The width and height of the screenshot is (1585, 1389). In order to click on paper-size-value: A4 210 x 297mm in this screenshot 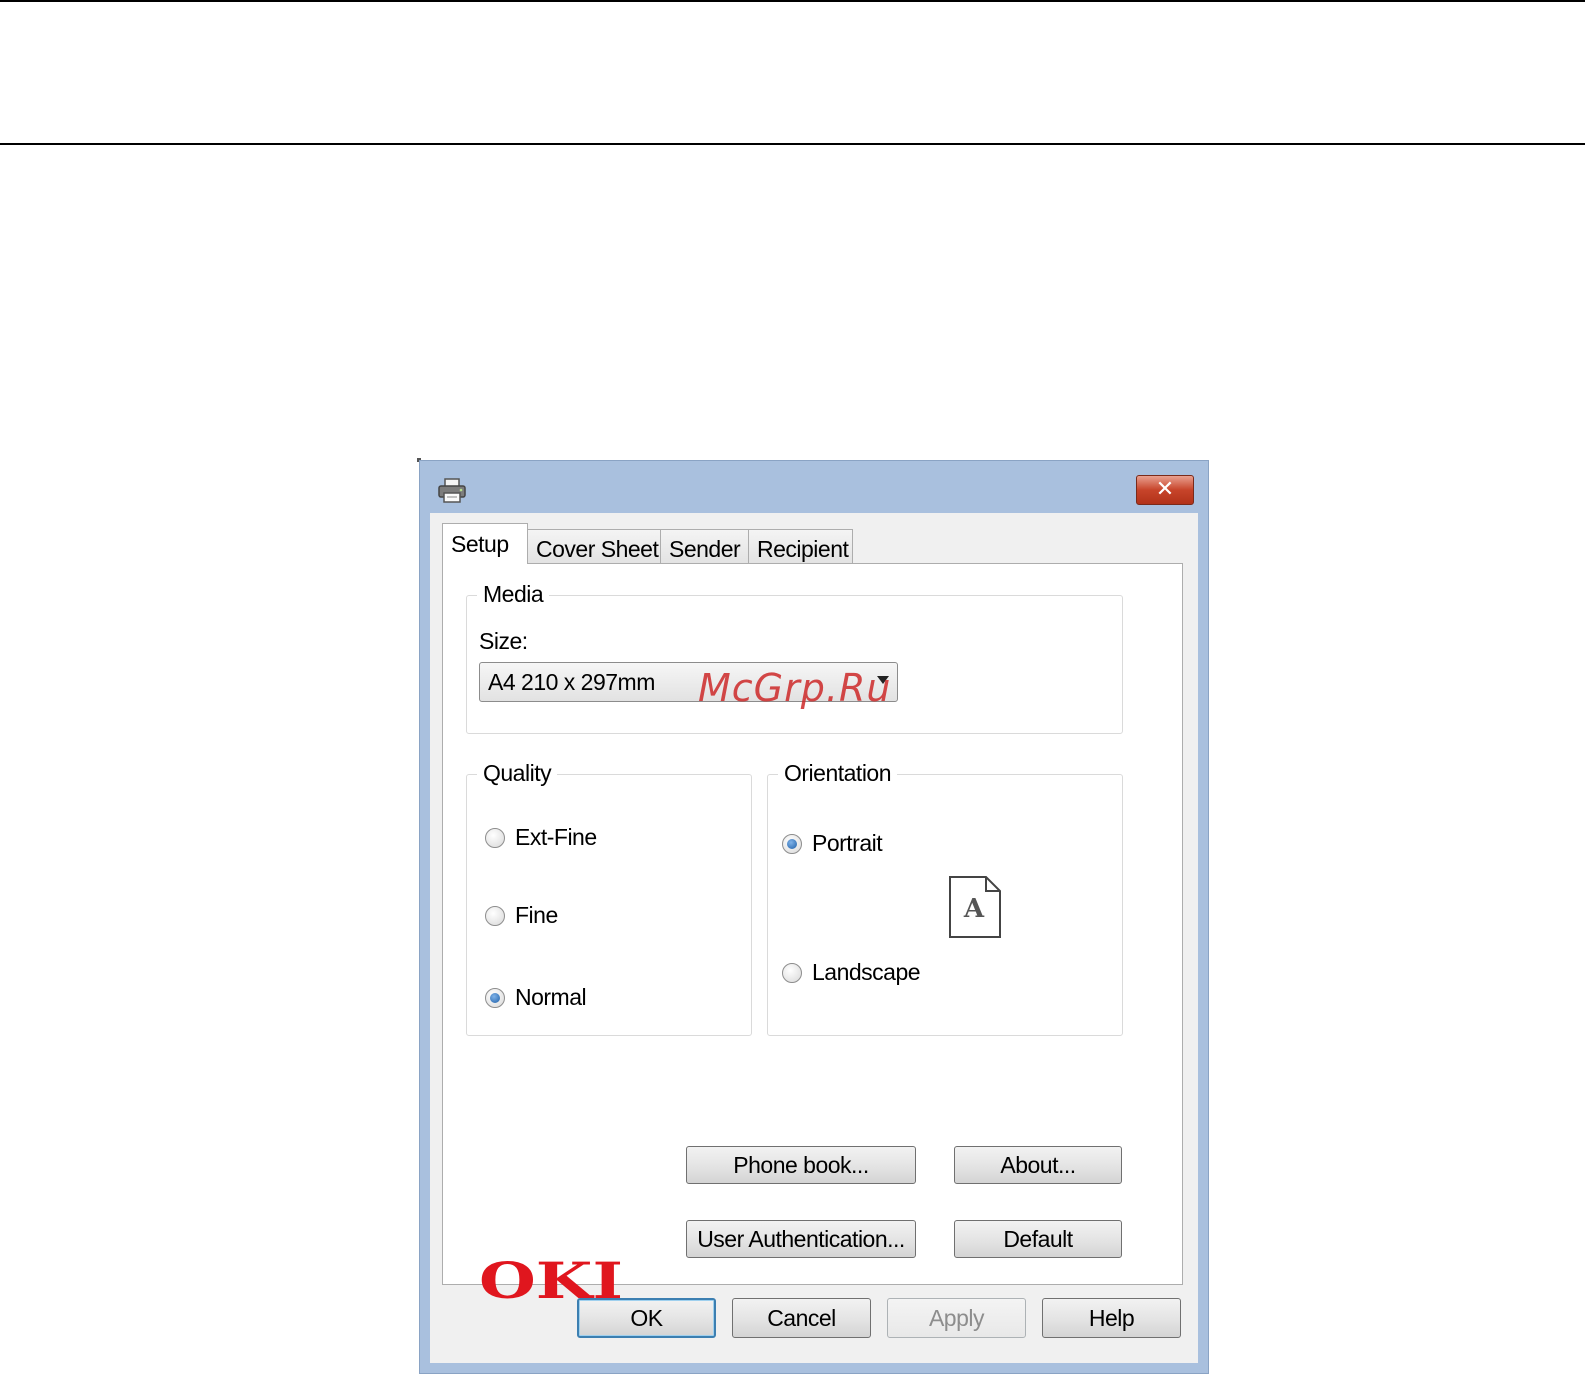, I will do `click(571, 682)`.